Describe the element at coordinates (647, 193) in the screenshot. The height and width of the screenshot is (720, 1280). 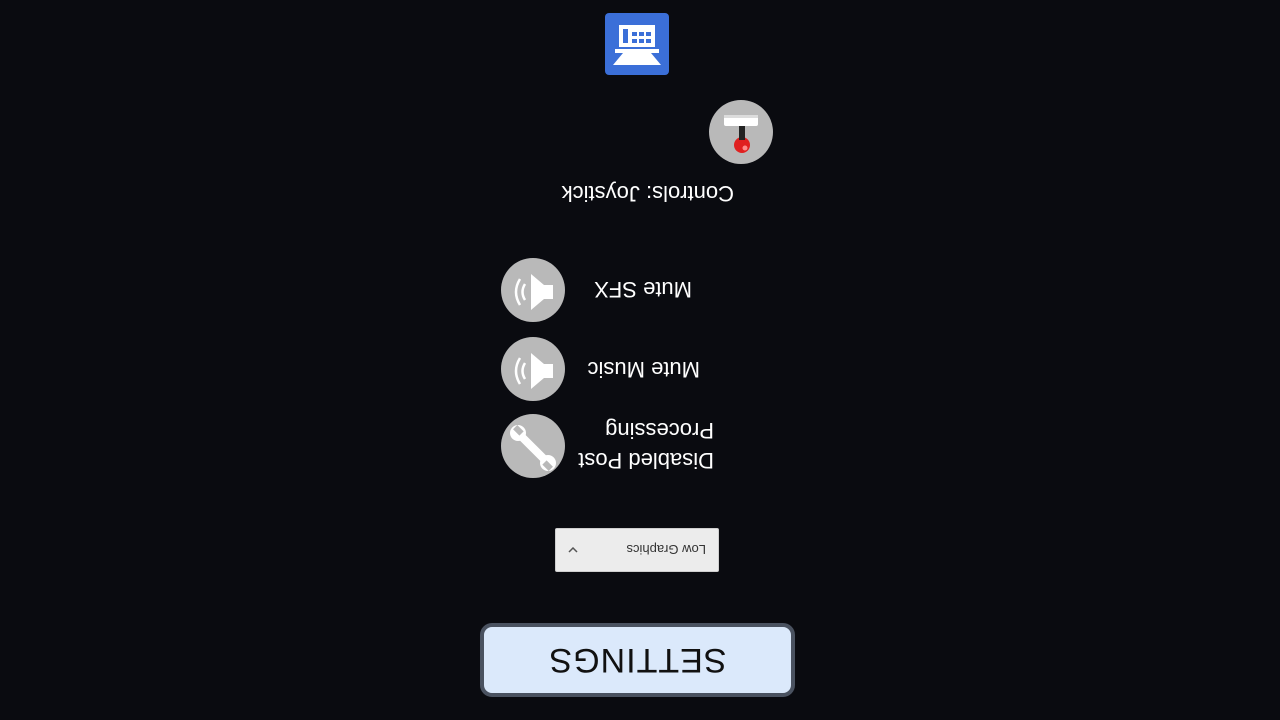
I see `controls-label: Controls: Joystick` at that location.